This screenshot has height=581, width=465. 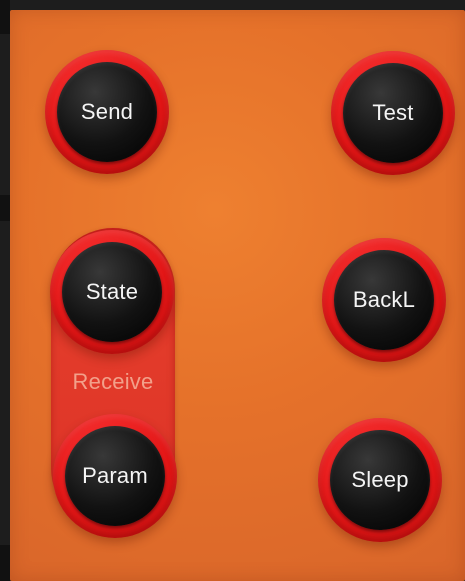 I want to click on backlight-button-label: BackL, so click(x=384, y=300).